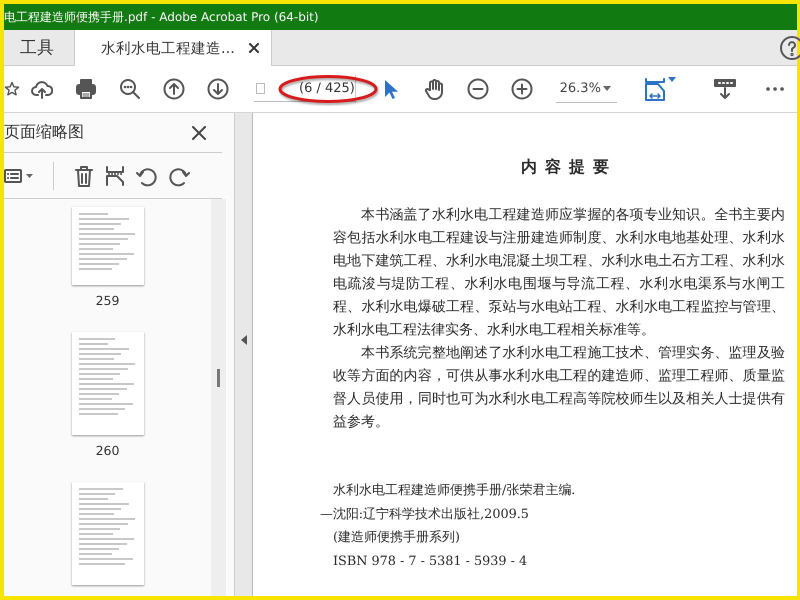 The image size is (800, 600). I want to click on catalog-line: ISBN 978 - 7 - 5381 - 5939 - 4, so click(430, 561).